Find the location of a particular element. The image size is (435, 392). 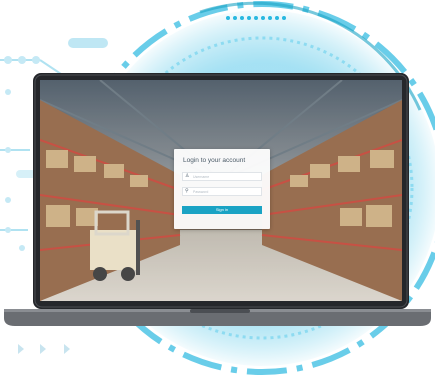

user-icon: ♙ is located at coordinates (187, 176).